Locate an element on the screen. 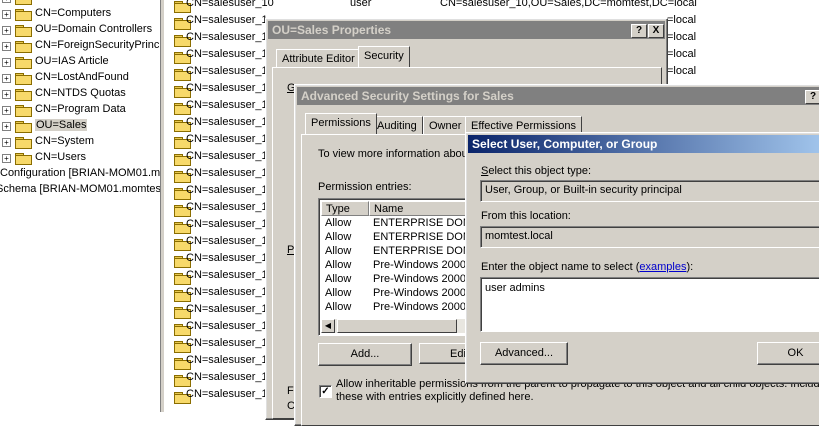 The width and height of the screenshot is (819, 426). tree-item: + OU=Sales is located at coordinates (80, 126).